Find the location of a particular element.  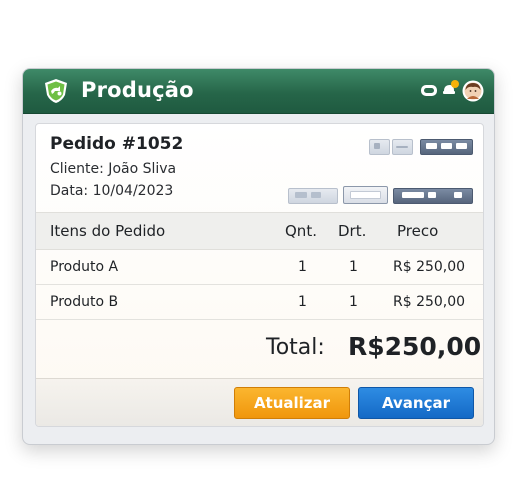

header-drt: Drt. is located at coordinates (352, 231).